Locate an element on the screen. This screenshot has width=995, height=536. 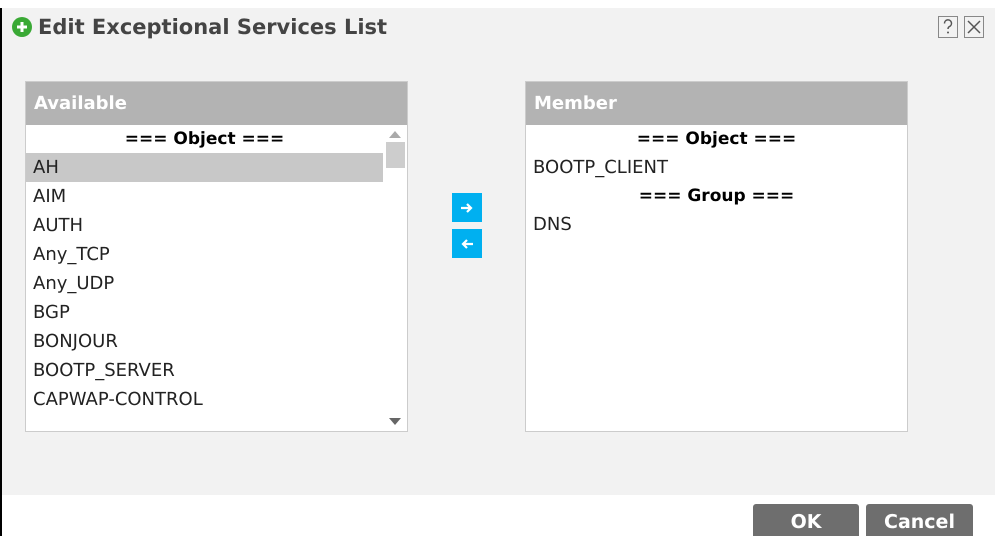
dialog-title: Edit Exceptional Services List is located at coordinates (213, 27).